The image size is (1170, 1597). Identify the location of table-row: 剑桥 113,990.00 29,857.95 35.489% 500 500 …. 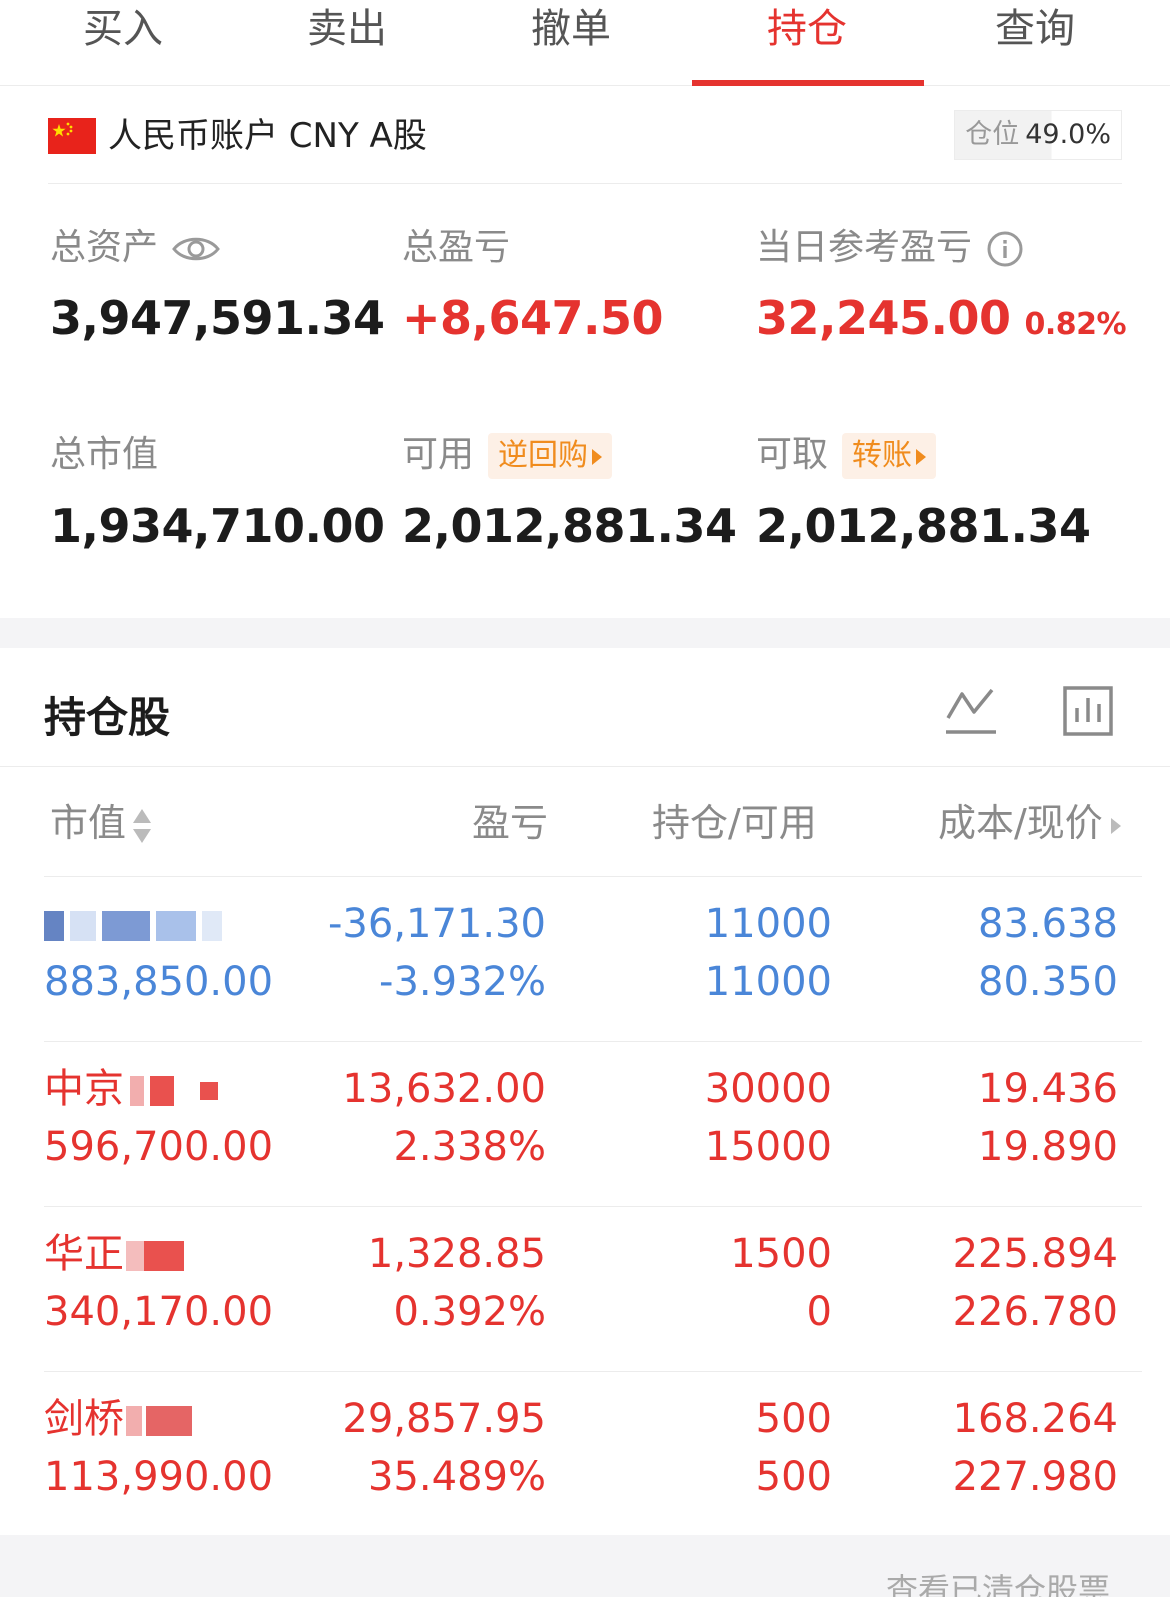
(593, 1453).